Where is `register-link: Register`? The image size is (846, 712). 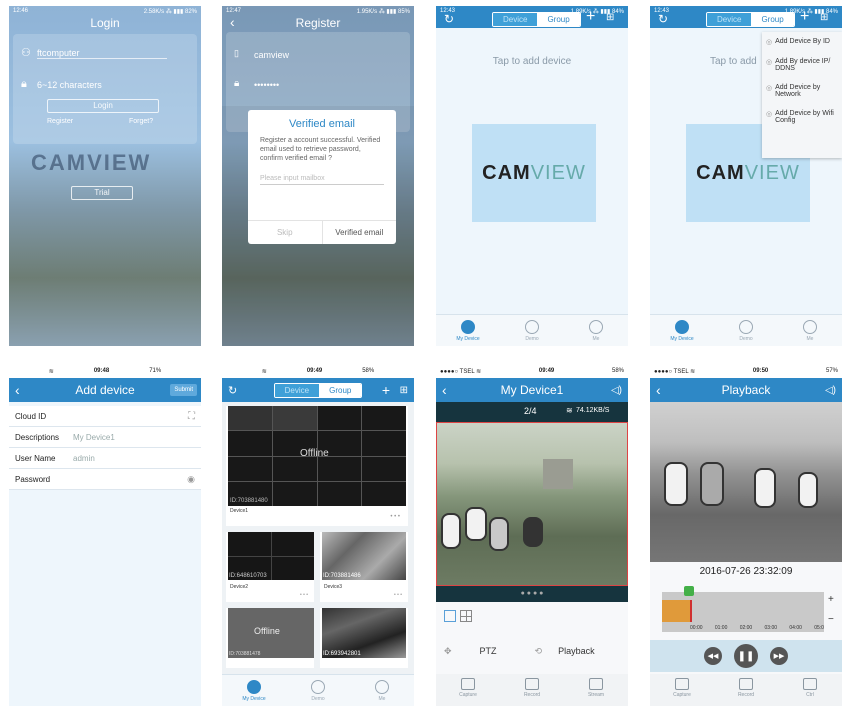 register-link: Register is located at coordinates (60, 121).